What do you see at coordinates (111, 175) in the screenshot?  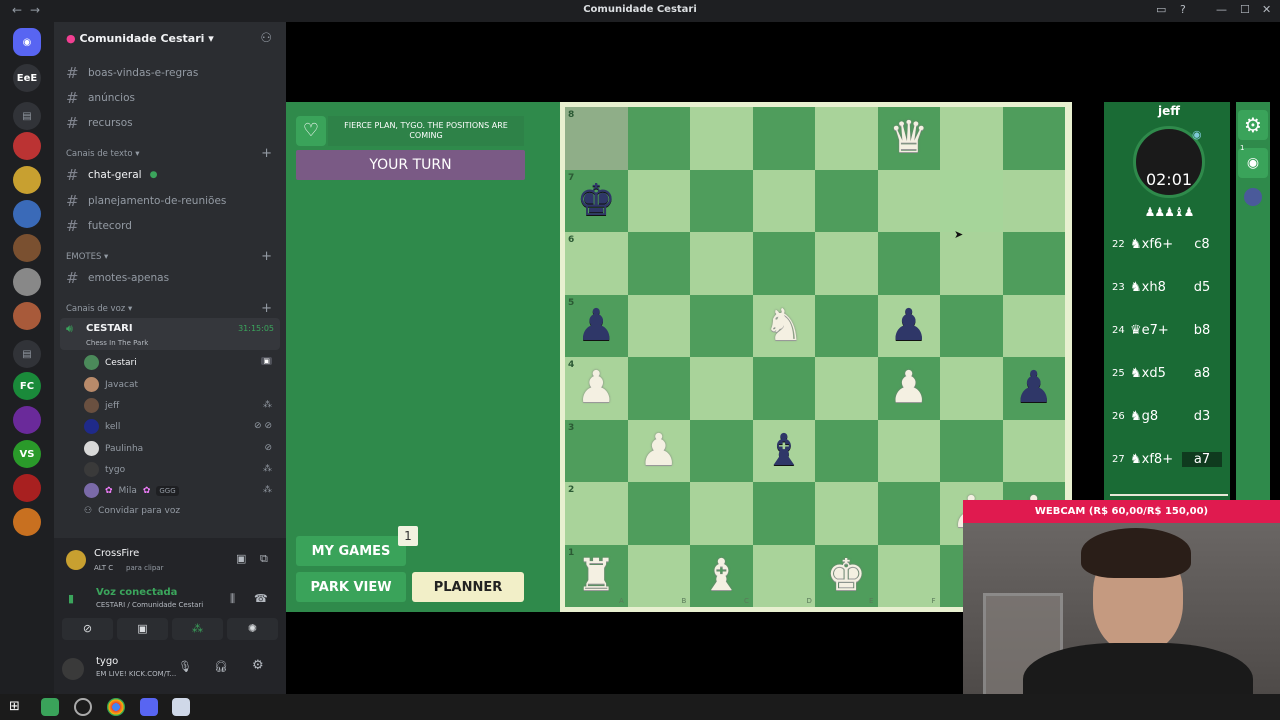 I see `channel-chat-geral: # chat-geral ●` at bounding box center [111, 175].